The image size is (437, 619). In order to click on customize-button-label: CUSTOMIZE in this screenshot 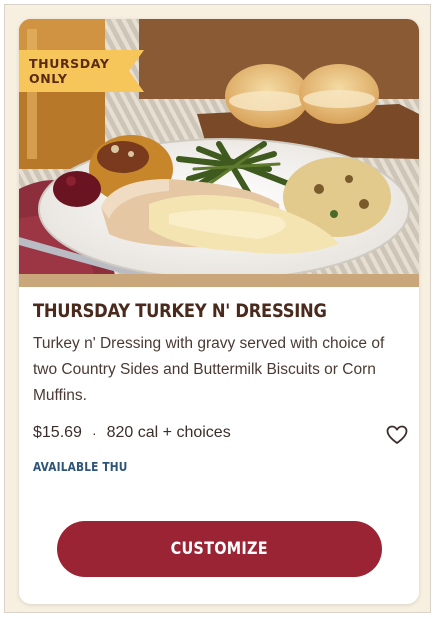, I will do `click(219, 549)`.